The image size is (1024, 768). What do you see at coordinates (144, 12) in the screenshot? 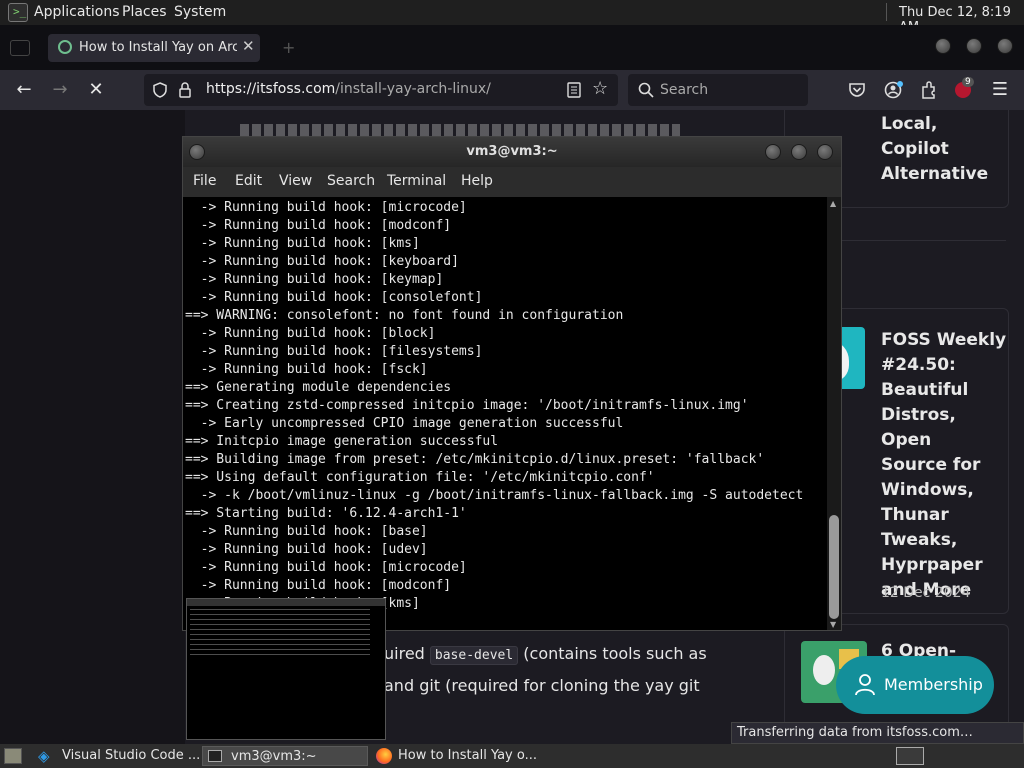
I see `menu-places: Places` at bounding box center [144, 12].